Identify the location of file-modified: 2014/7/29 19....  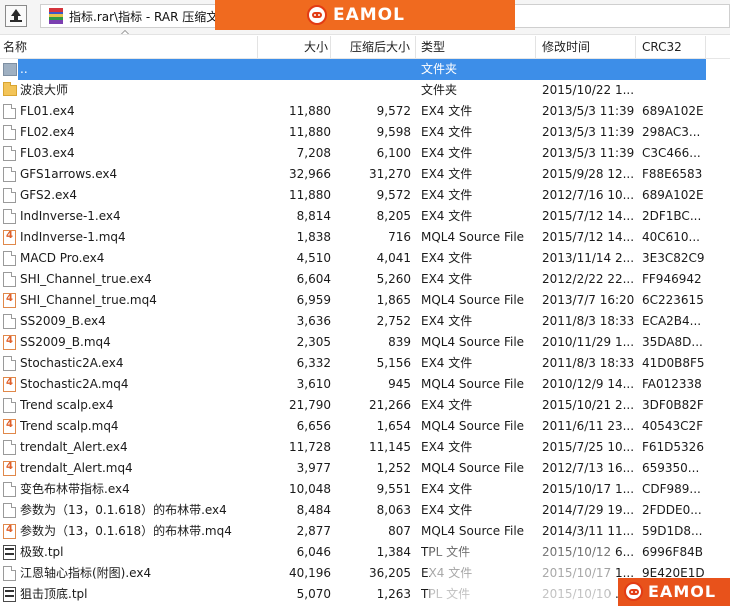
(588, 510).